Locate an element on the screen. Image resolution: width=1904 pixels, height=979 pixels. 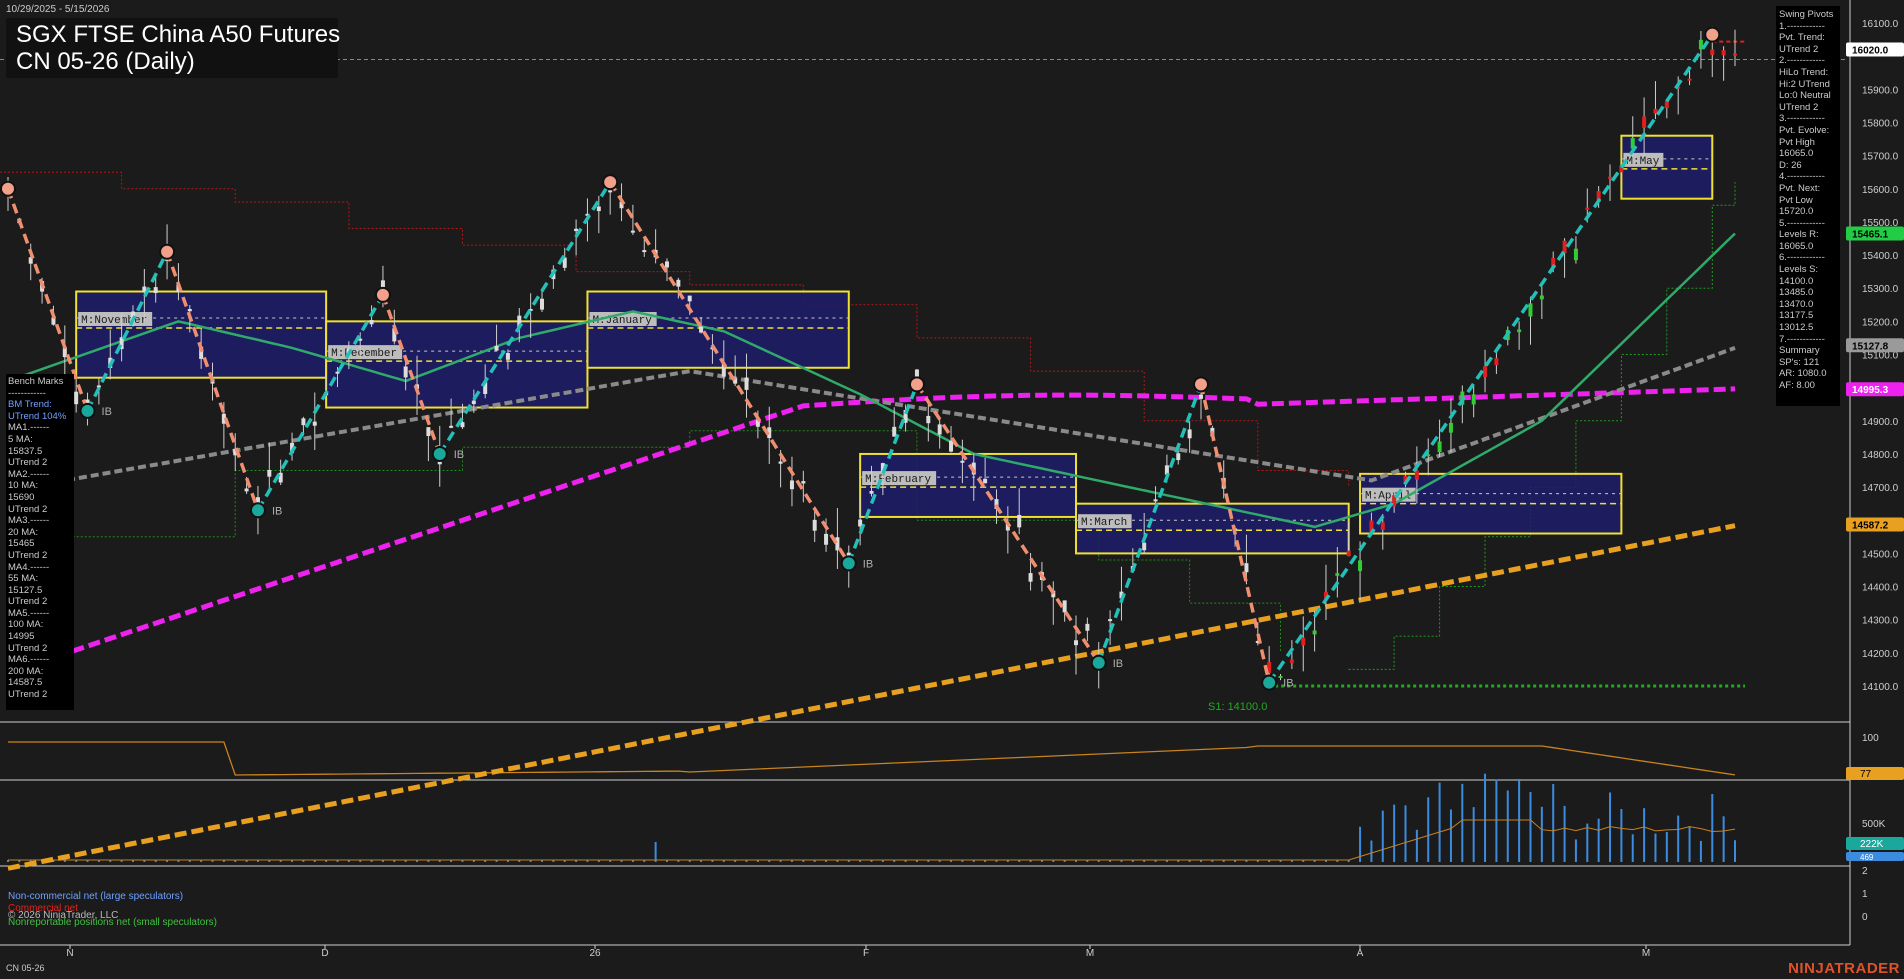
x-axis-tick: F is located at coordinates (866, 953).